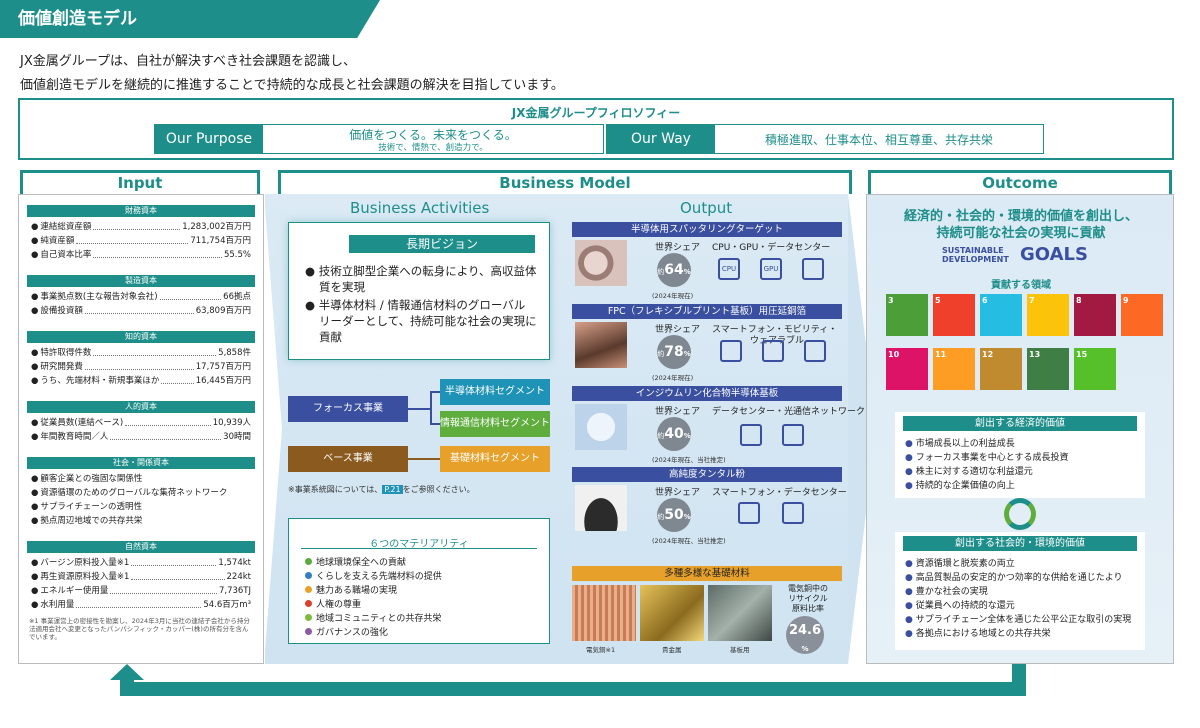 The height and width of the screenshot is (728, 1200). Describe the element at coordinates (339, 605) in the screenshot. I see `materiality-label: 人権の尊重` at that location.